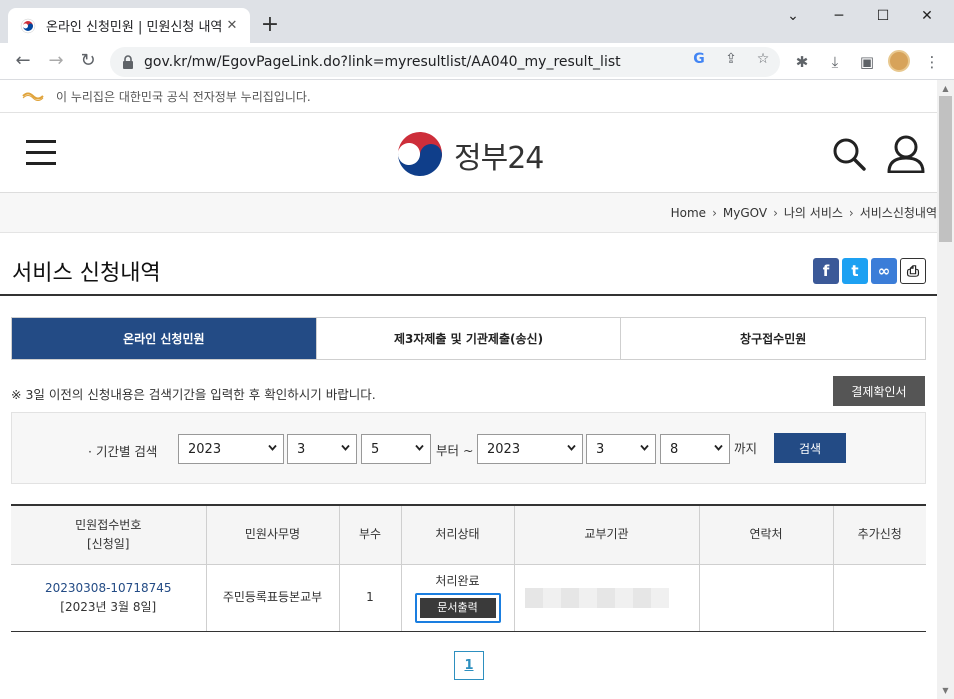  What do you see at coordinates (396, 449) in the screenshot?
I see `start-day-select: 5` at bounding box center [396, 449].